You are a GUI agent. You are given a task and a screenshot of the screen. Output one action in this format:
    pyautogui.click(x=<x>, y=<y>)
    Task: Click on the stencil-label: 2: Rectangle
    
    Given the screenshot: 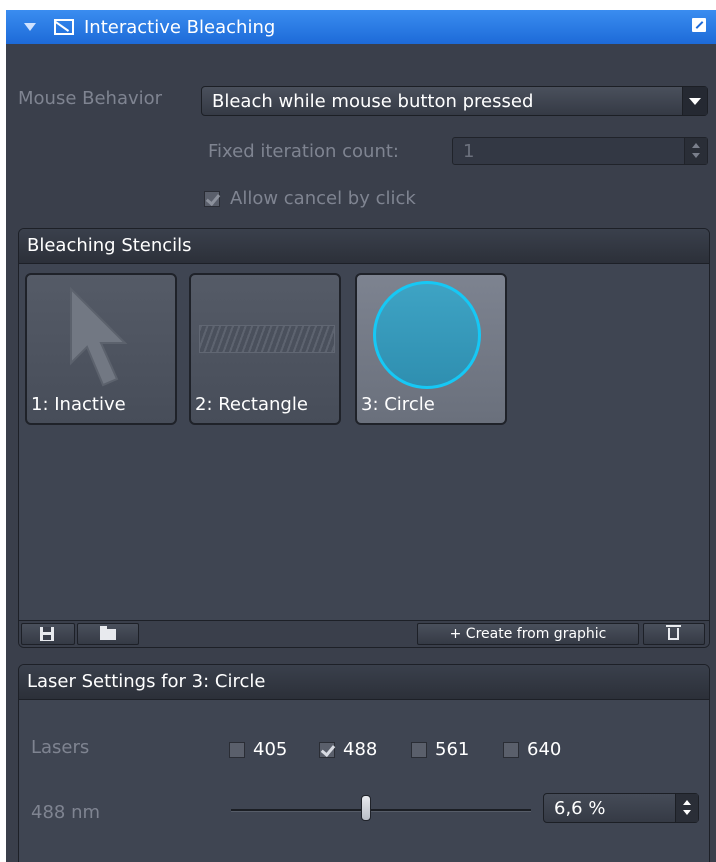 What is the action you would take?
    pyautogui.click(x=251, y=404)
    